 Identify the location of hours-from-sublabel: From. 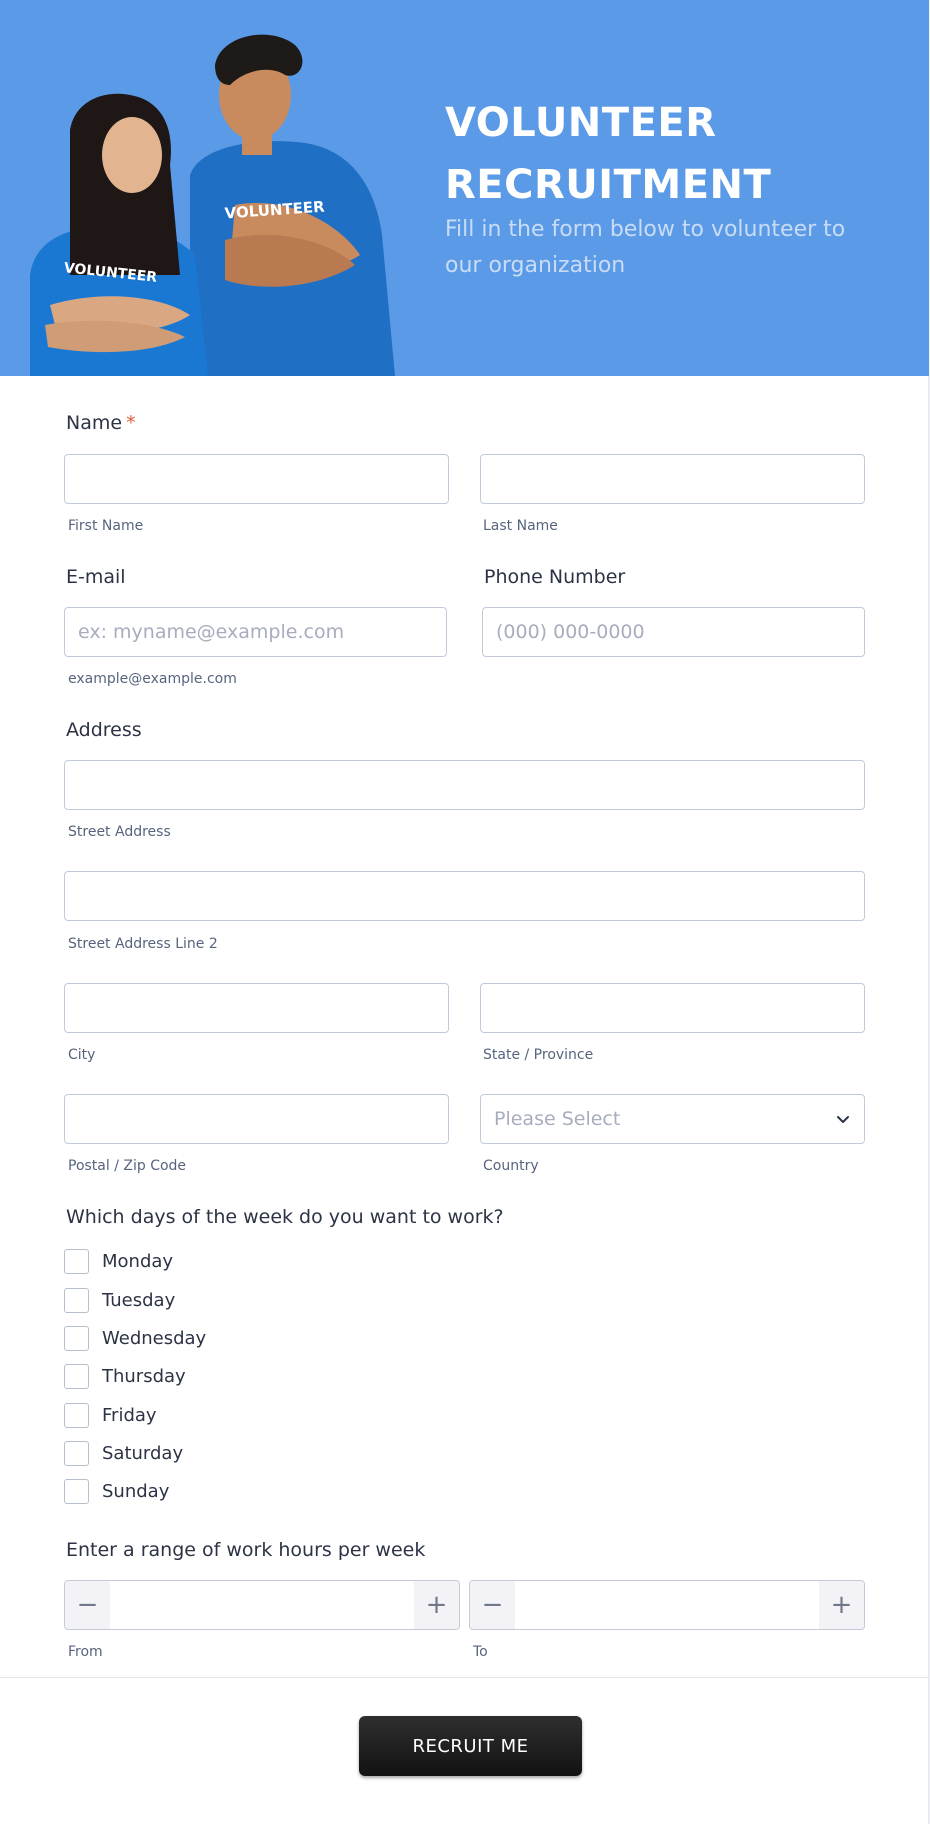
(85, 1652).